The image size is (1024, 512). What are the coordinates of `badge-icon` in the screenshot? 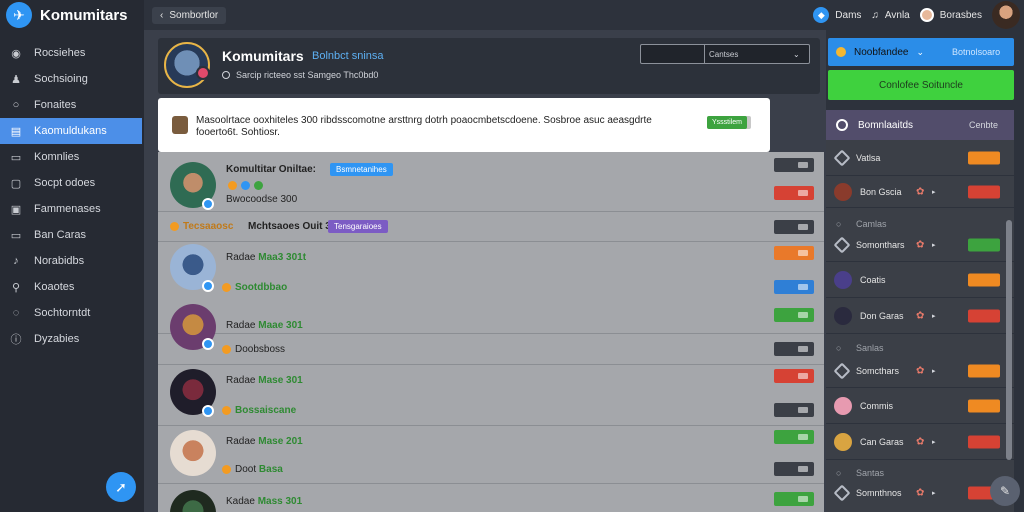 It's located at (203, 73).